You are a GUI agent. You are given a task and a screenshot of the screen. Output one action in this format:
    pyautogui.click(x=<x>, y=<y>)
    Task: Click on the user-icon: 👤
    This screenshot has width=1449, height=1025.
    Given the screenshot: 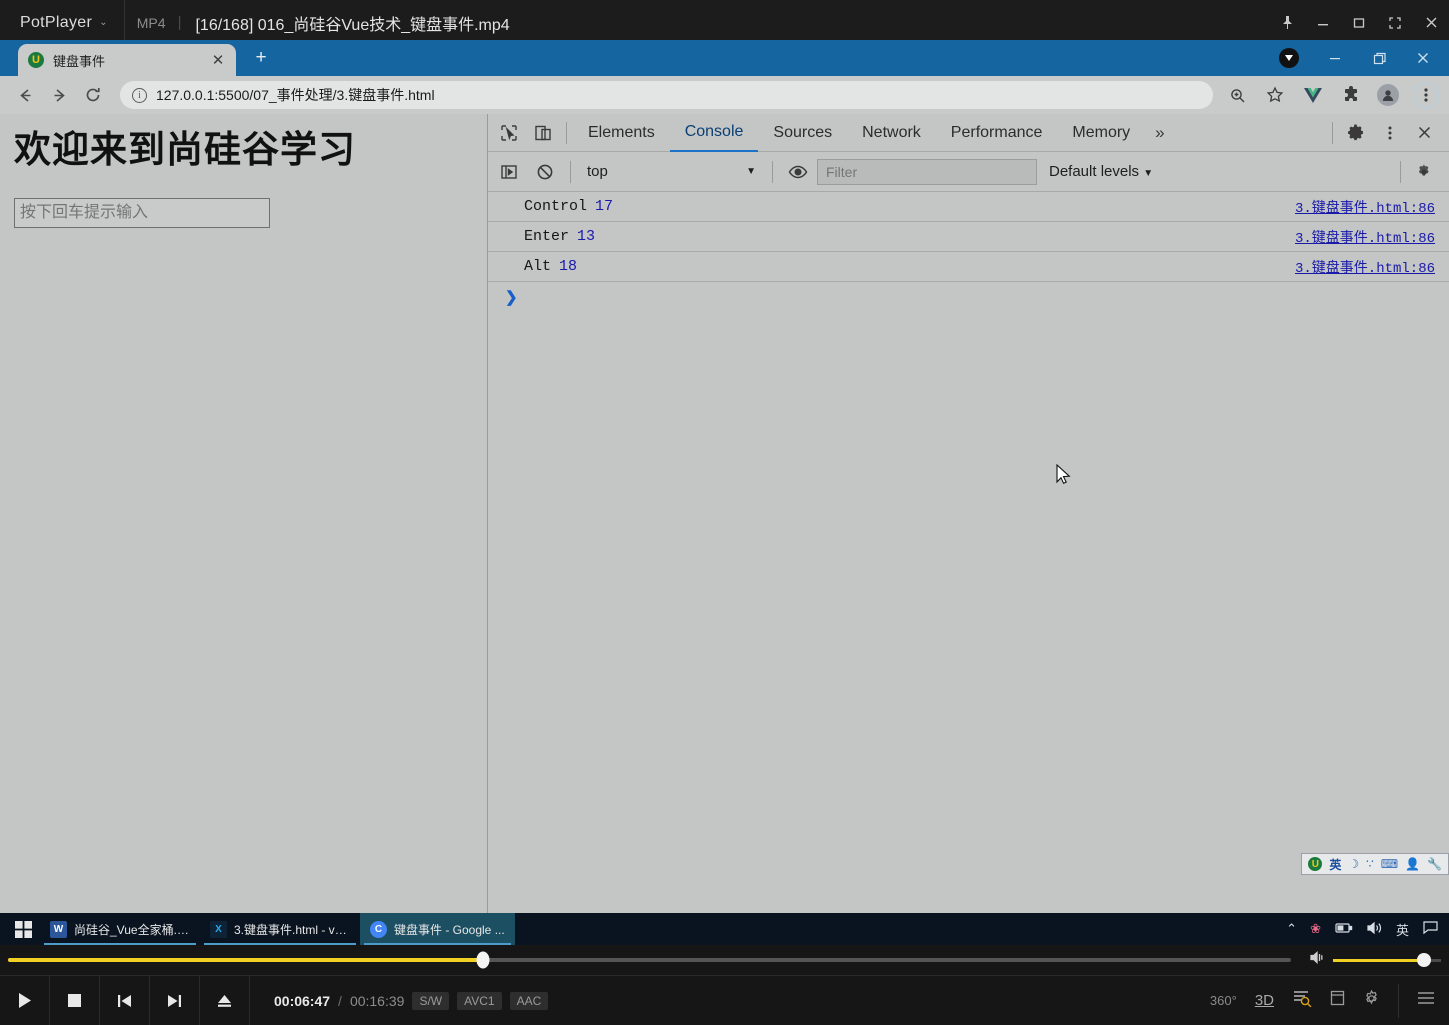 What is the action you would take?
    pyautogui.click(x=1412, y=864)
    